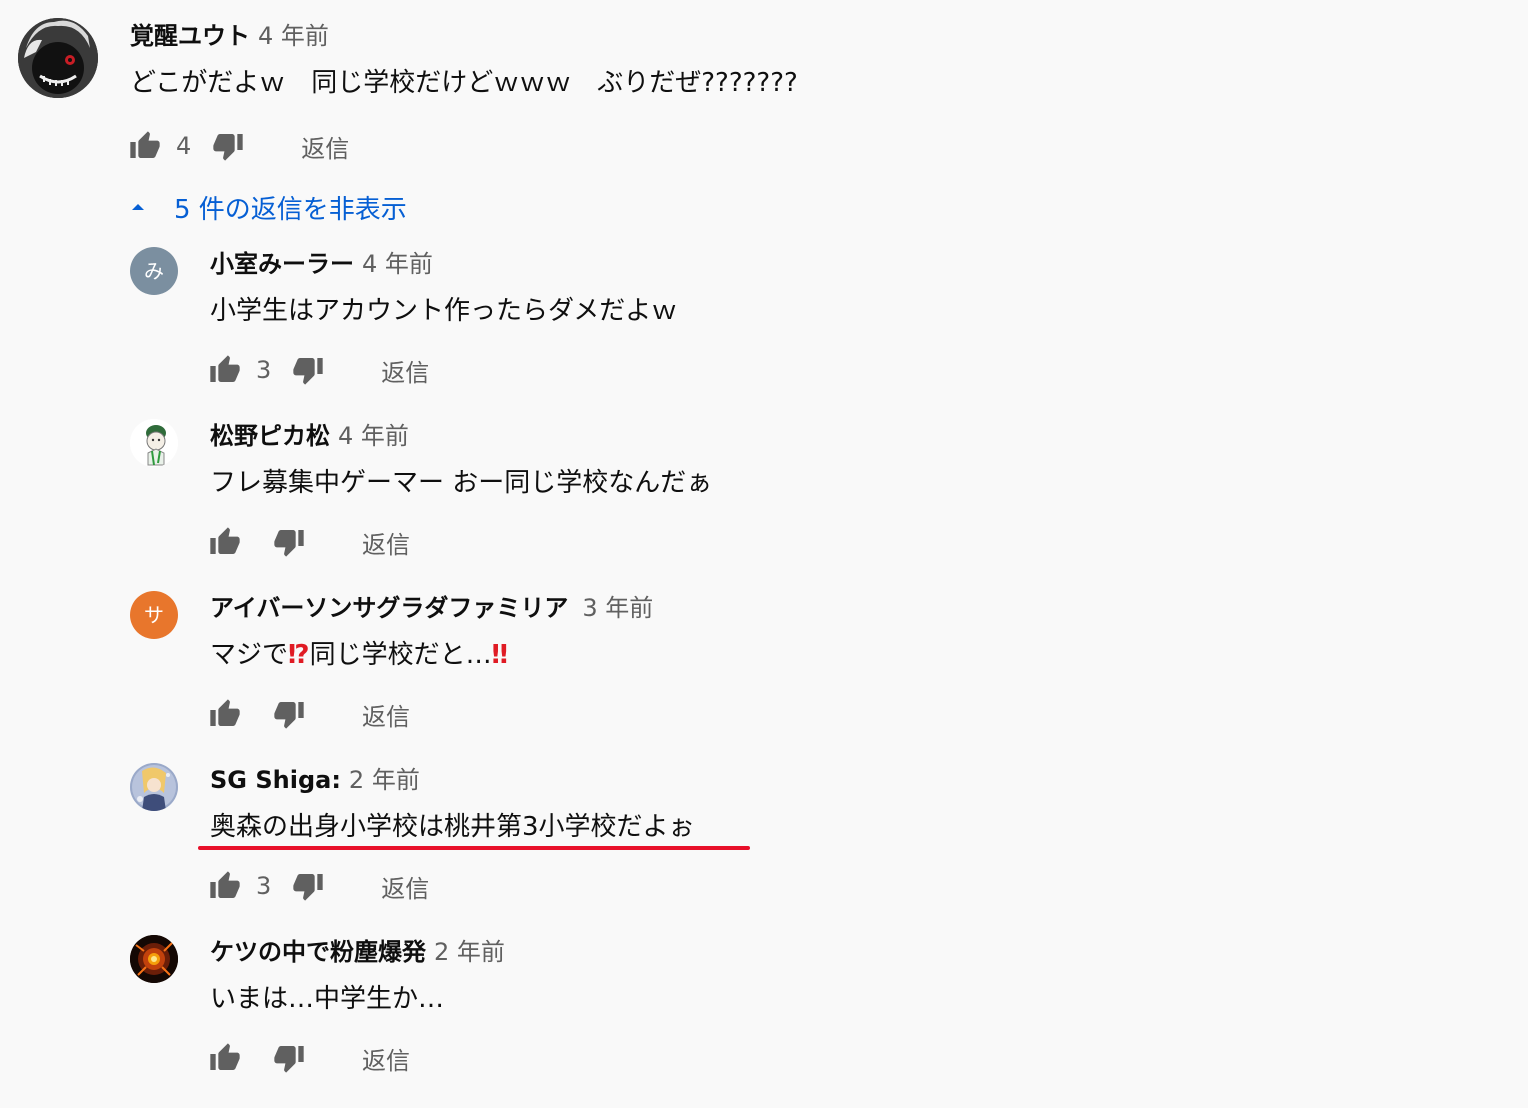 Image resolution: width=1528 pixels, height=1108 pixels. What do you see at coordinates (499, 655) in the screenshot?
I see `double-exclamation-emoji: ‼` at bounding box center [499, 655].